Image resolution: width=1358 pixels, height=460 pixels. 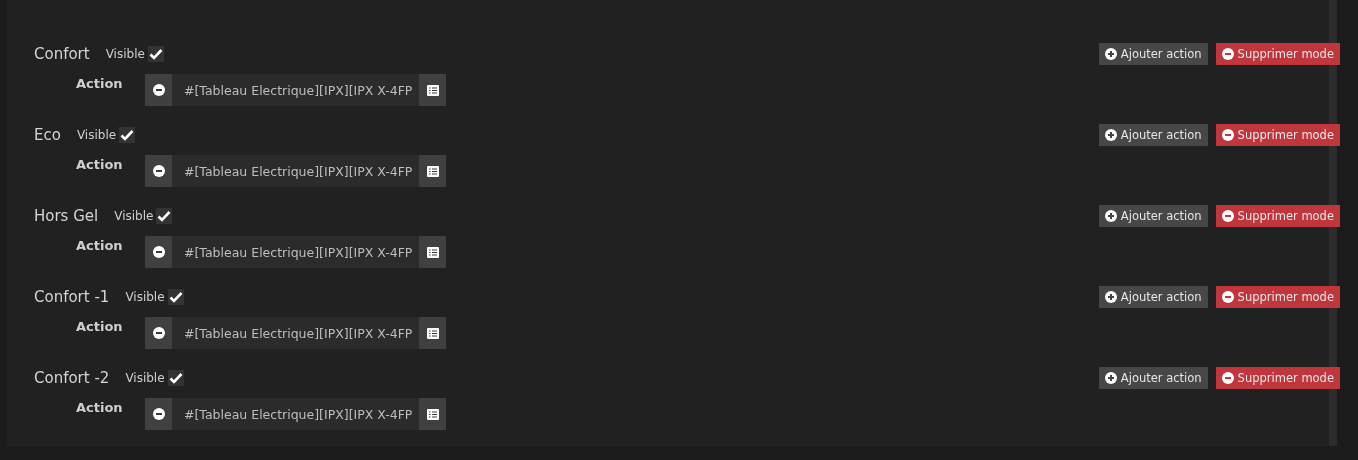 What do you see at coordinates (62, 54) in the screenshot?
I see `mode-name: Confort` at bounding box center [62, 54].